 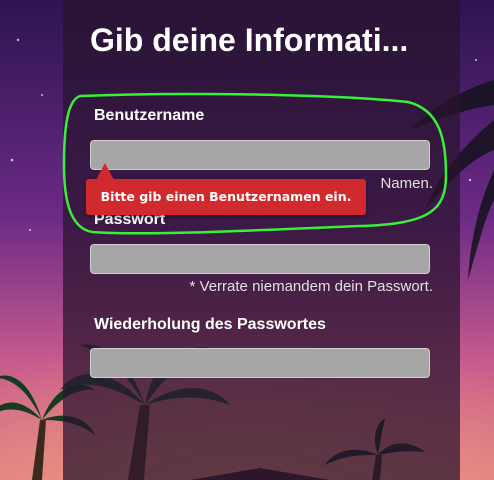 What do you see at coordinates (105, 171) in the screenshot?
I see `validation-tooltip-arrow` at bounding box center [105, 171].